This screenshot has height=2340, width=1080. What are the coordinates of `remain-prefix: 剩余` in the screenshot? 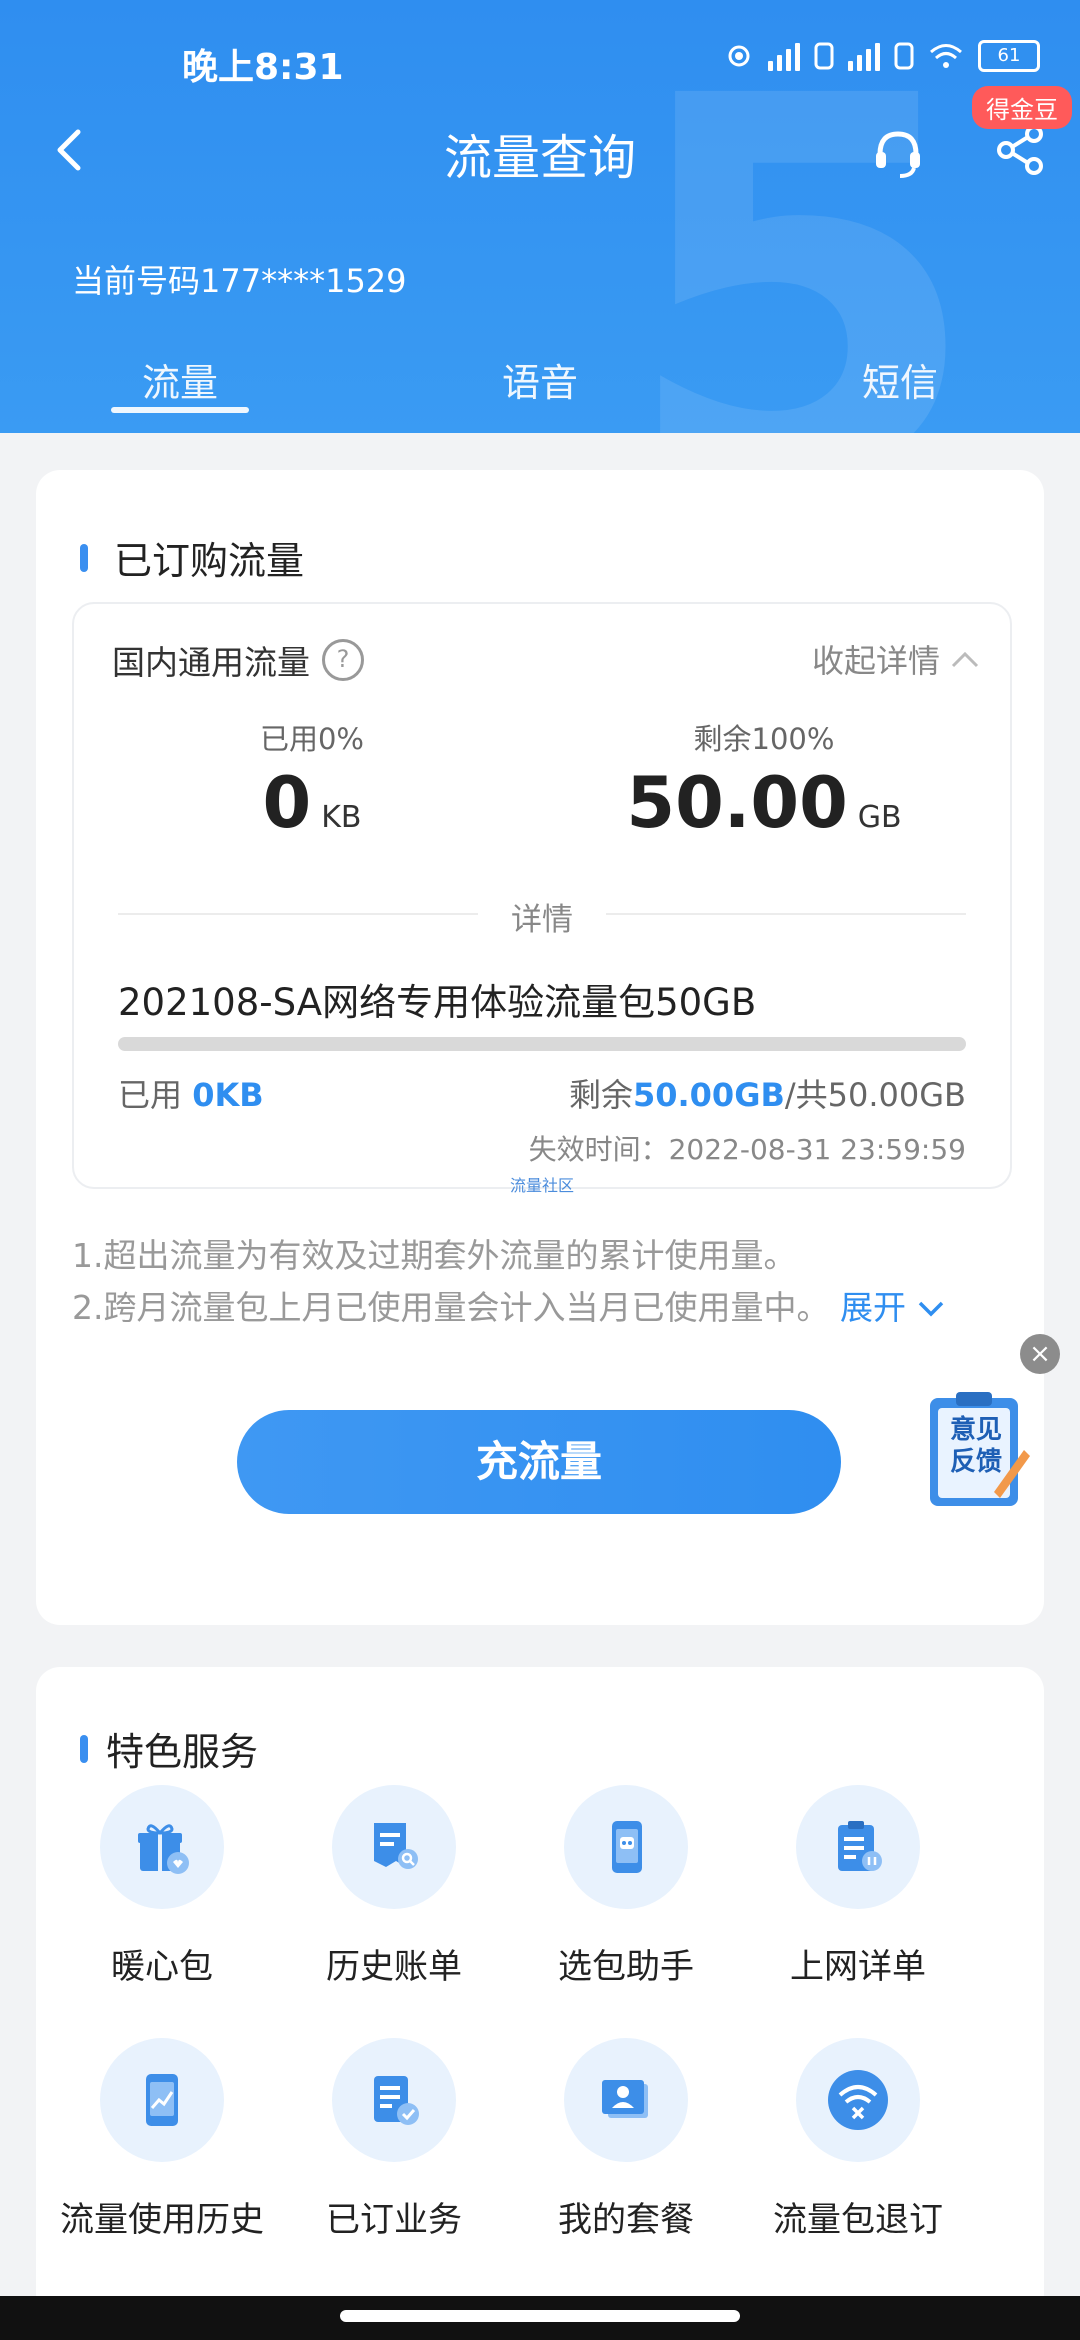 It's located at (600, 1095).